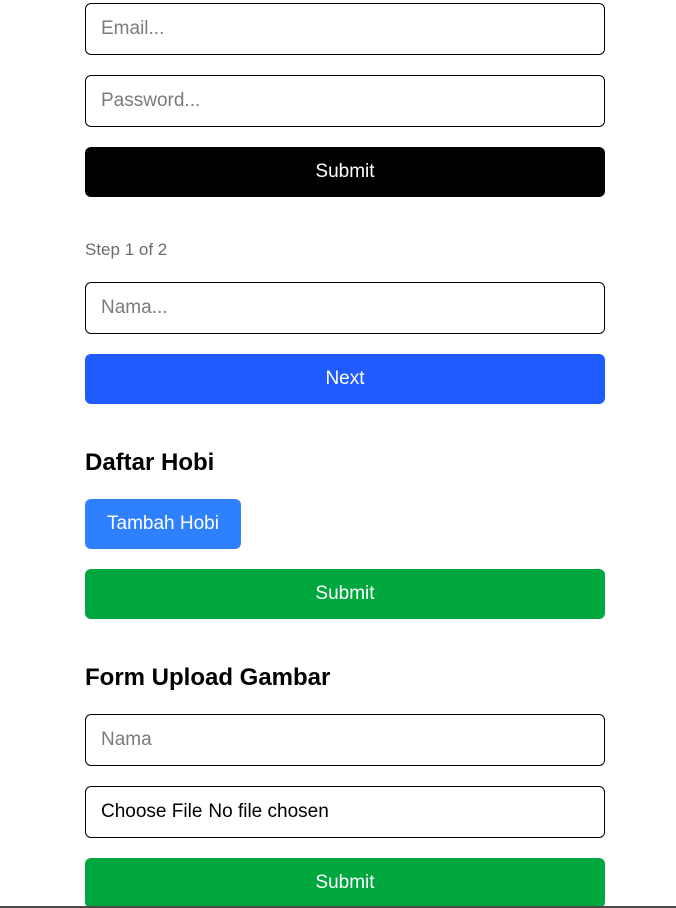 Image resolution: width=676 pixels, height=908 pixels. Describe the element at coordinates (345, 172) in the screenshot. I see `login-submit-button: Submit` at that location.